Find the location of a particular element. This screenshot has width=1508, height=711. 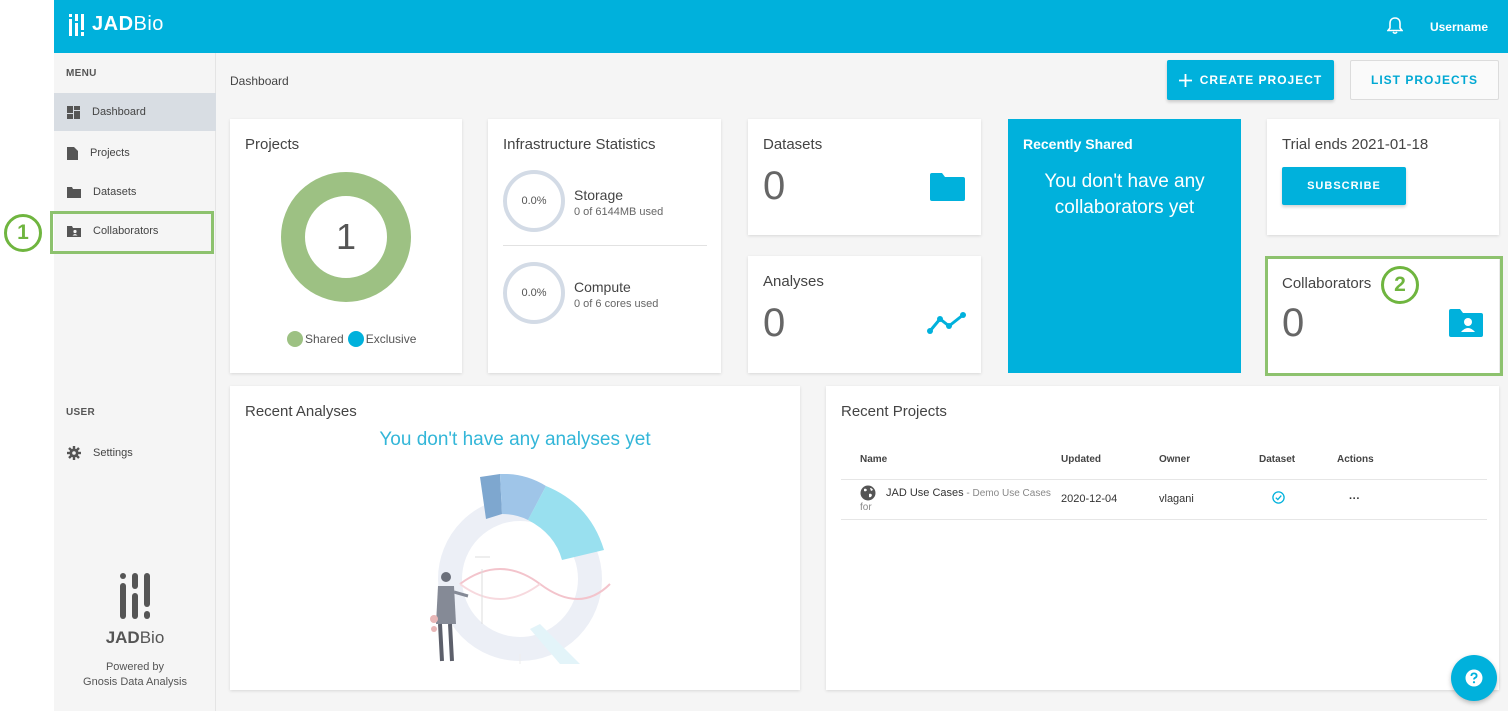

brand-logo: JADBio is located at coordinates (116, 24).